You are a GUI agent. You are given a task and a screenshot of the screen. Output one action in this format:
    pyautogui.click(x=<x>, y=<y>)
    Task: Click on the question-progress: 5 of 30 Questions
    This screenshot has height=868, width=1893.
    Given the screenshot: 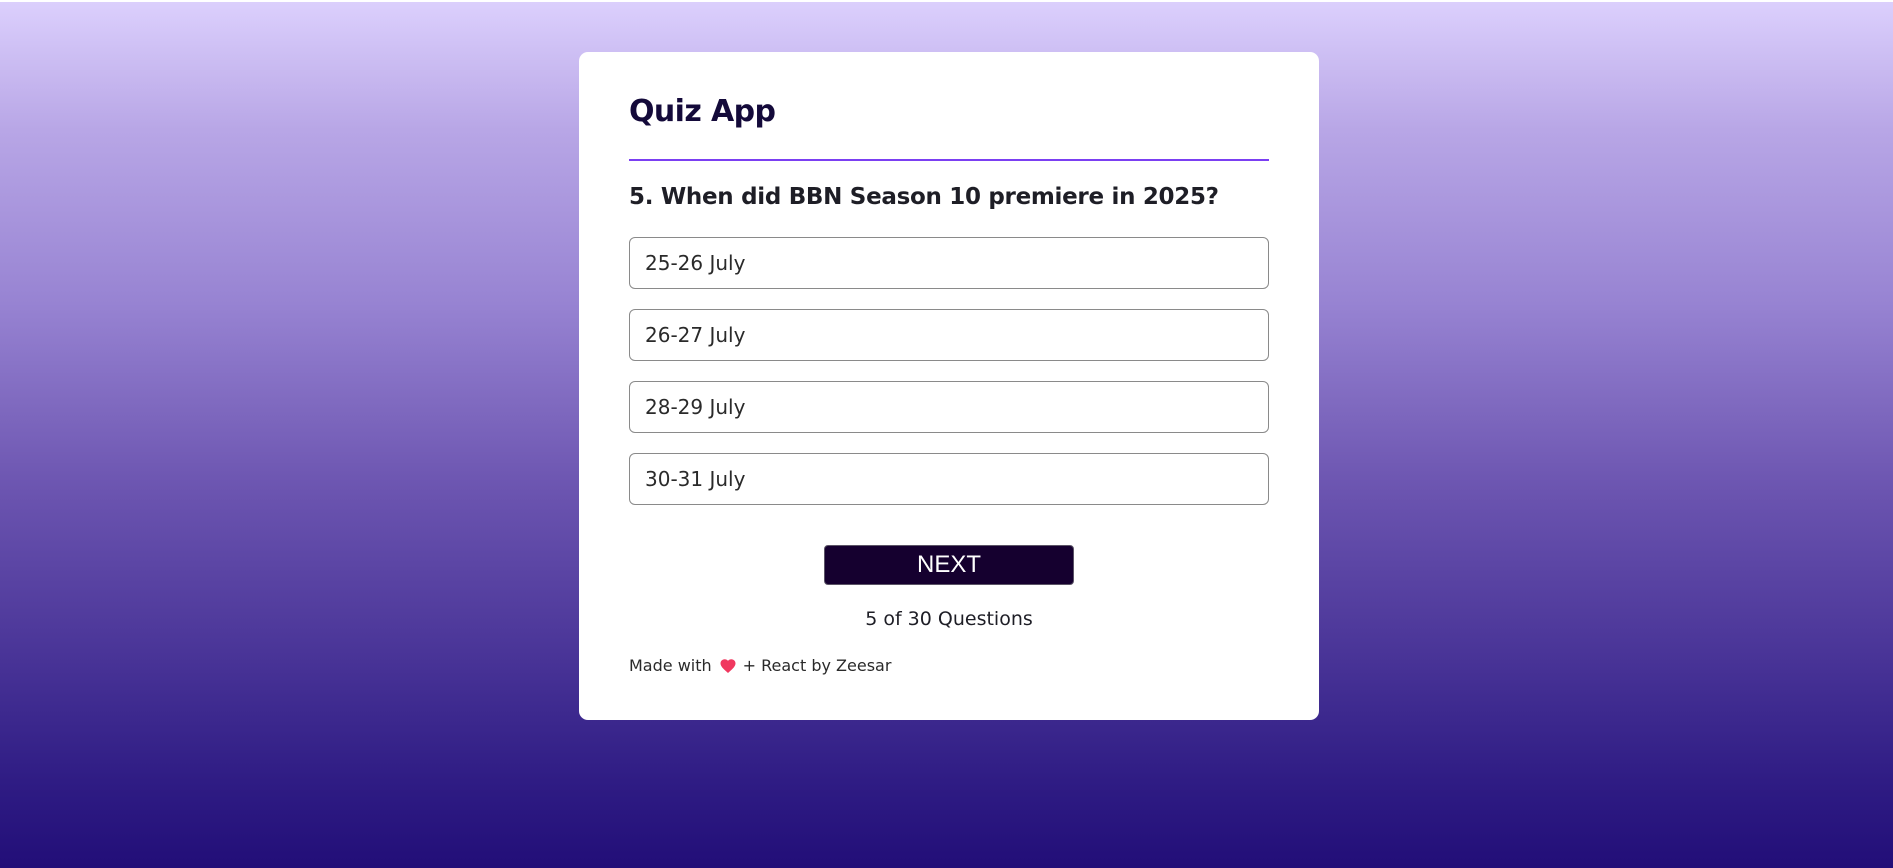 What is the action you would take?
    pyautogui.click(x=949, y=619)
    